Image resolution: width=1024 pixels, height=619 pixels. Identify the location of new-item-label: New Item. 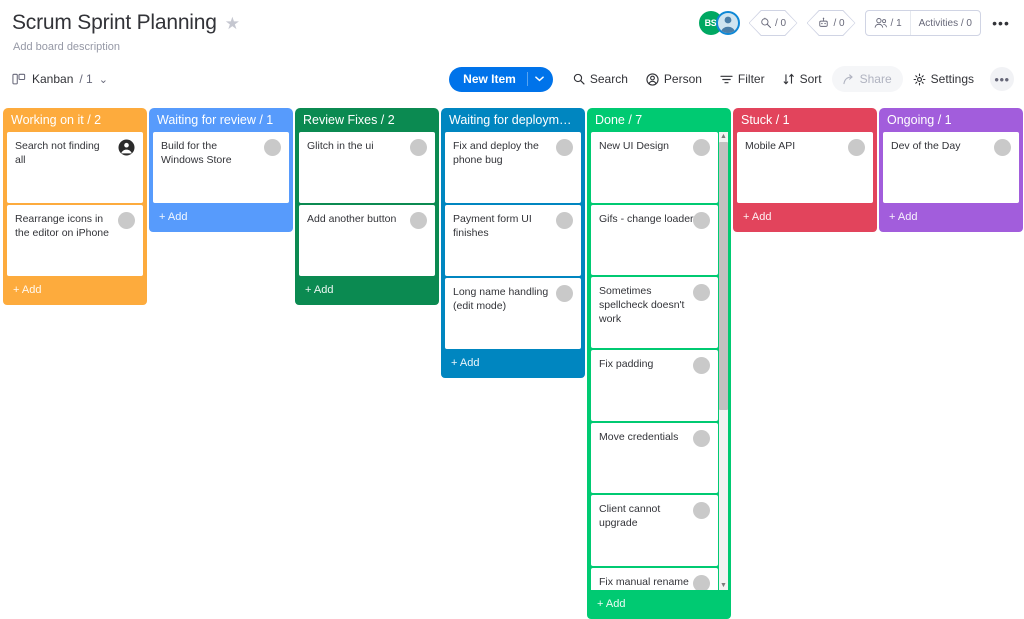
(489, 79).